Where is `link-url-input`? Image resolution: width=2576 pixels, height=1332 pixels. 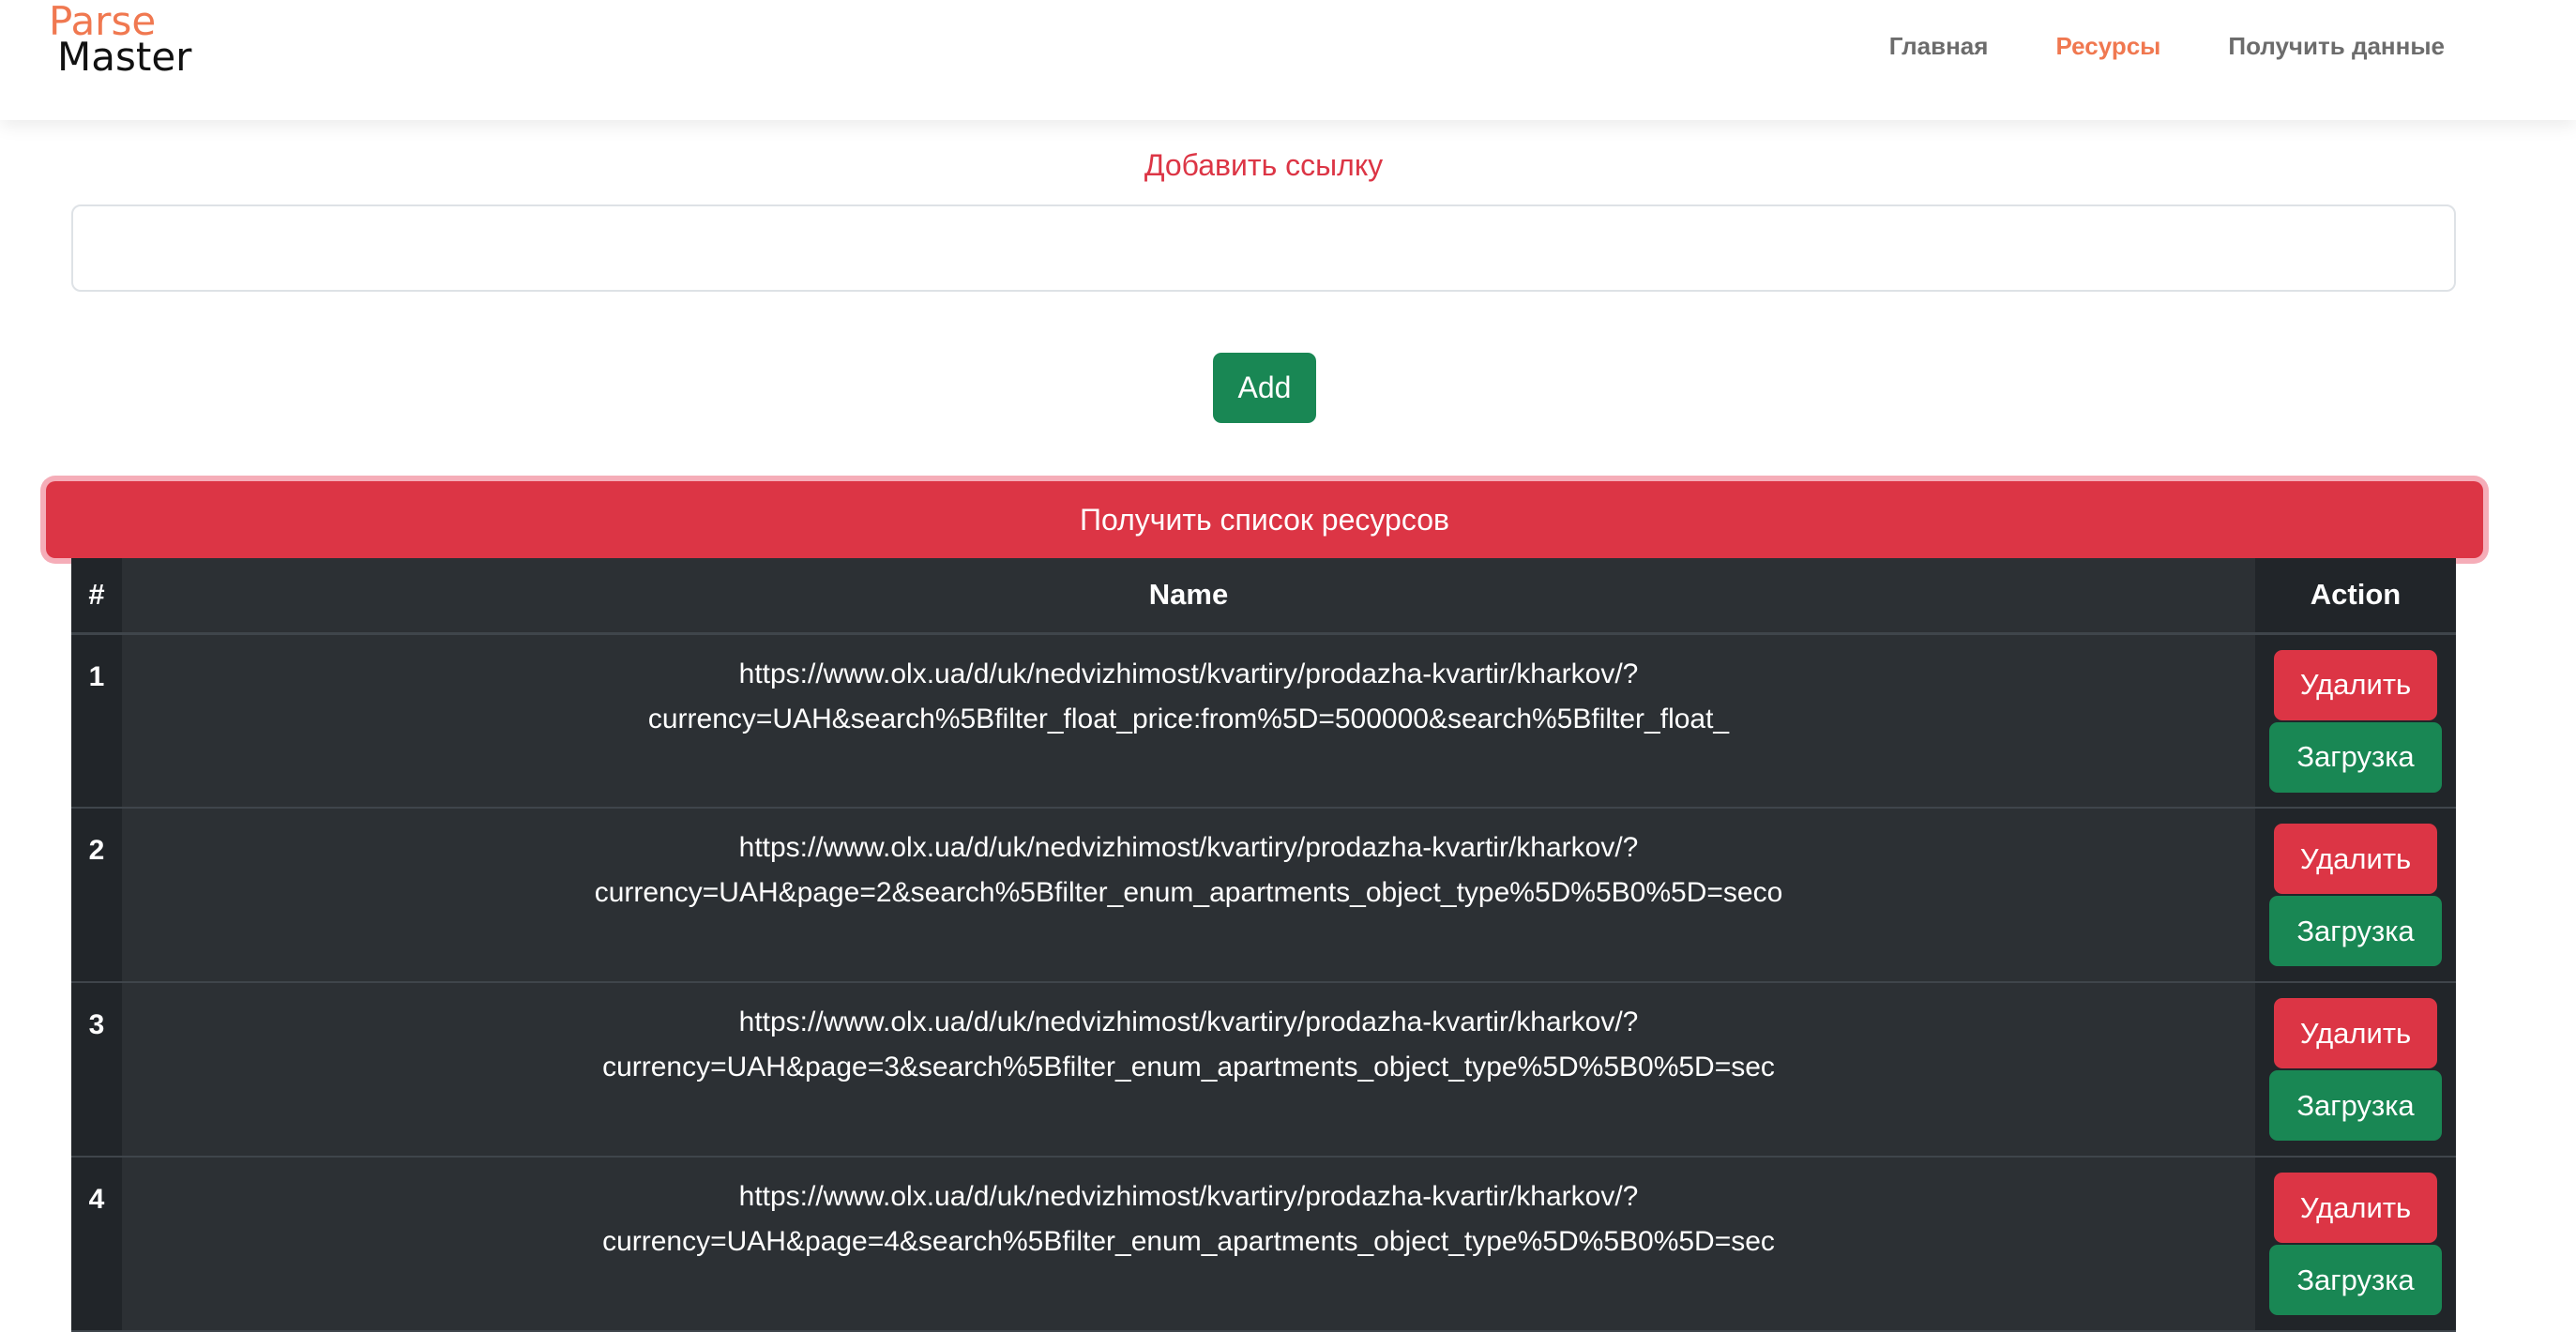
link-url-input is located at coordinates (1263, 248).